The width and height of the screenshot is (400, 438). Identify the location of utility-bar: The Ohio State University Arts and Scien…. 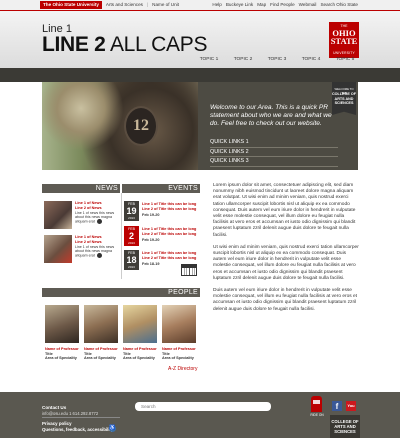
(200, 5).